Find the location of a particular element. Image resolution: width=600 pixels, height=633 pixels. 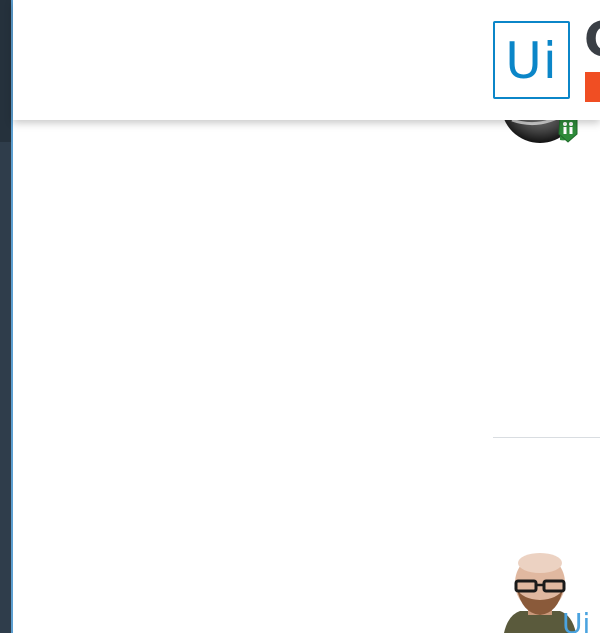

post-author-avatar: Ui is located at coordinates (550, 593).